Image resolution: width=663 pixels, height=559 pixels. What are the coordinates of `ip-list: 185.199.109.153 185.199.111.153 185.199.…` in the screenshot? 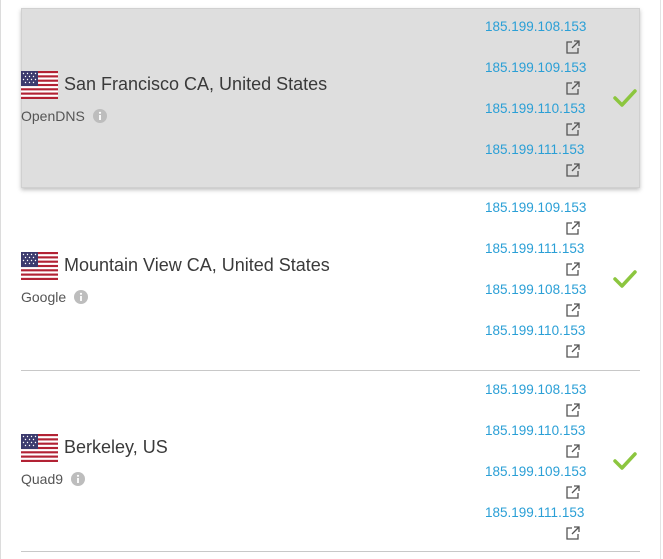 It's located at (543, 282).